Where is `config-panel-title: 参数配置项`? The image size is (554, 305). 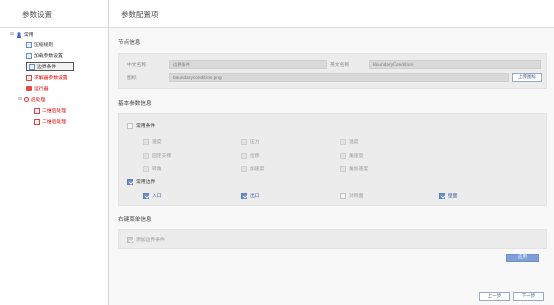
config-panel-title: 参数配置项 is located at coordinates (331, 14).